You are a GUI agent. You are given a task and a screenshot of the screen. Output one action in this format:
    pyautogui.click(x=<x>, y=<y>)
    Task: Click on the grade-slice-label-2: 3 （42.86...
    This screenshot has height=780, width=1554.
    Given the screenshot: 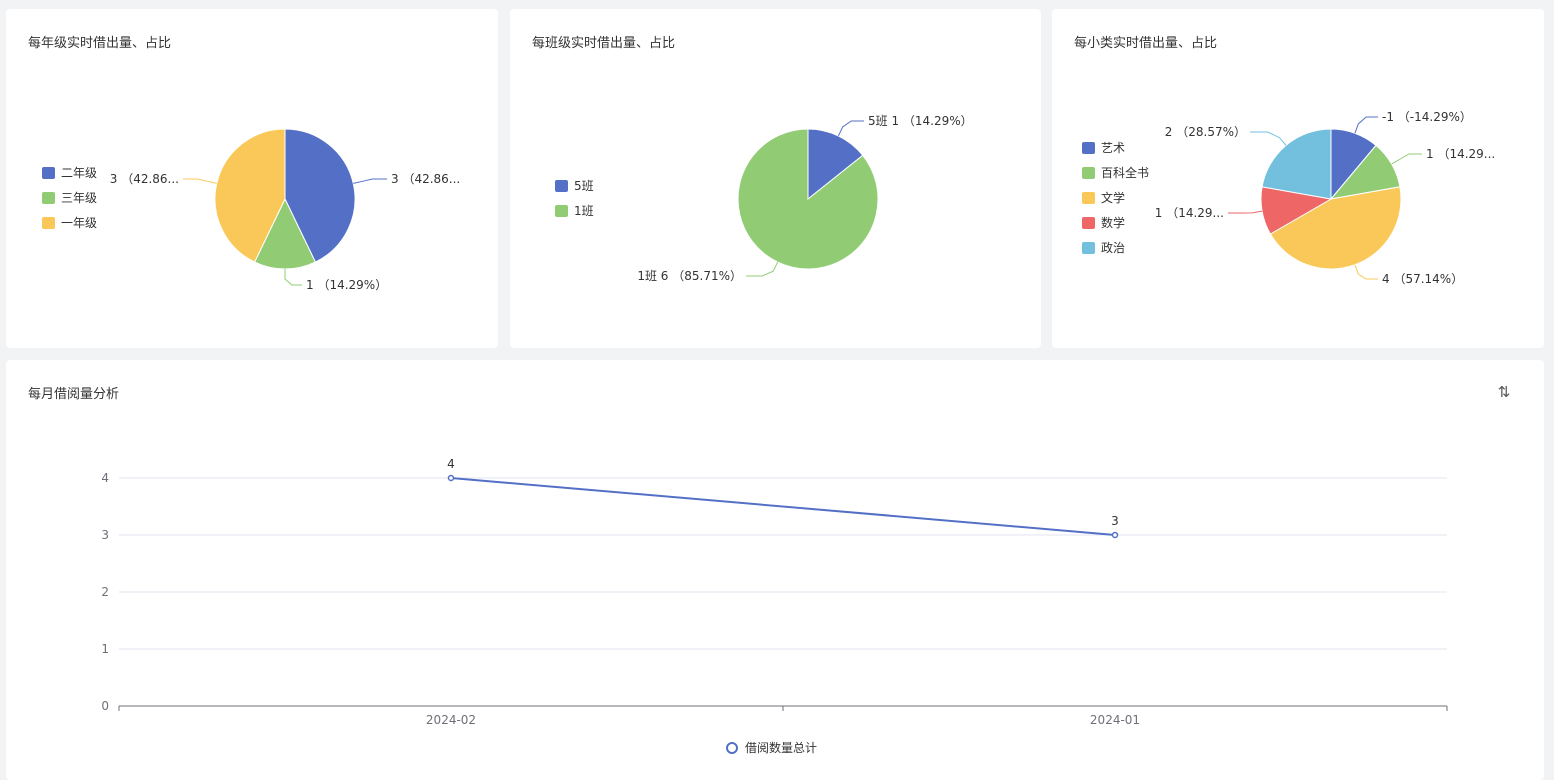 What is the action you would take?
    pyautogui.click(x=144, y=179)
    